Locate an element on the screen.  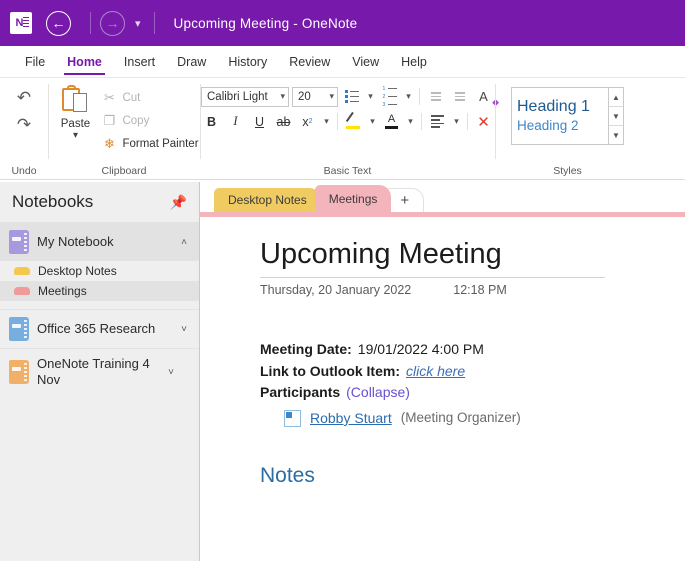
tab-view: View is located at coordinates (365, 61).